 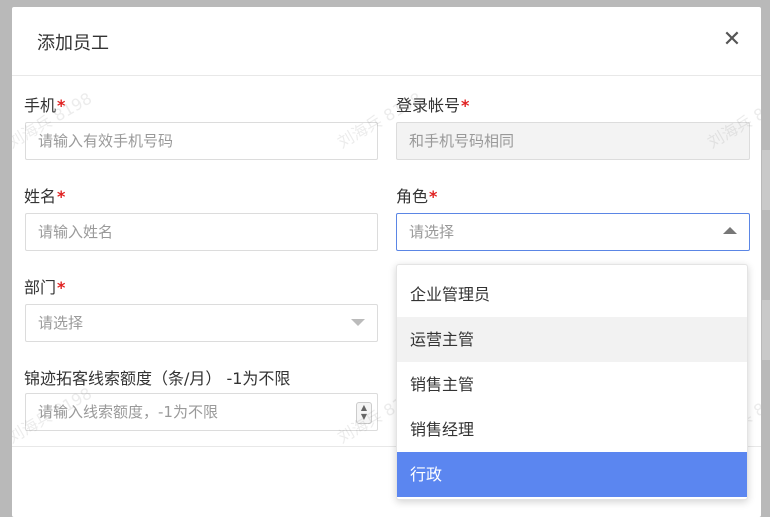 I want to click on close-icon: ✕, so click(x=732, y=41).